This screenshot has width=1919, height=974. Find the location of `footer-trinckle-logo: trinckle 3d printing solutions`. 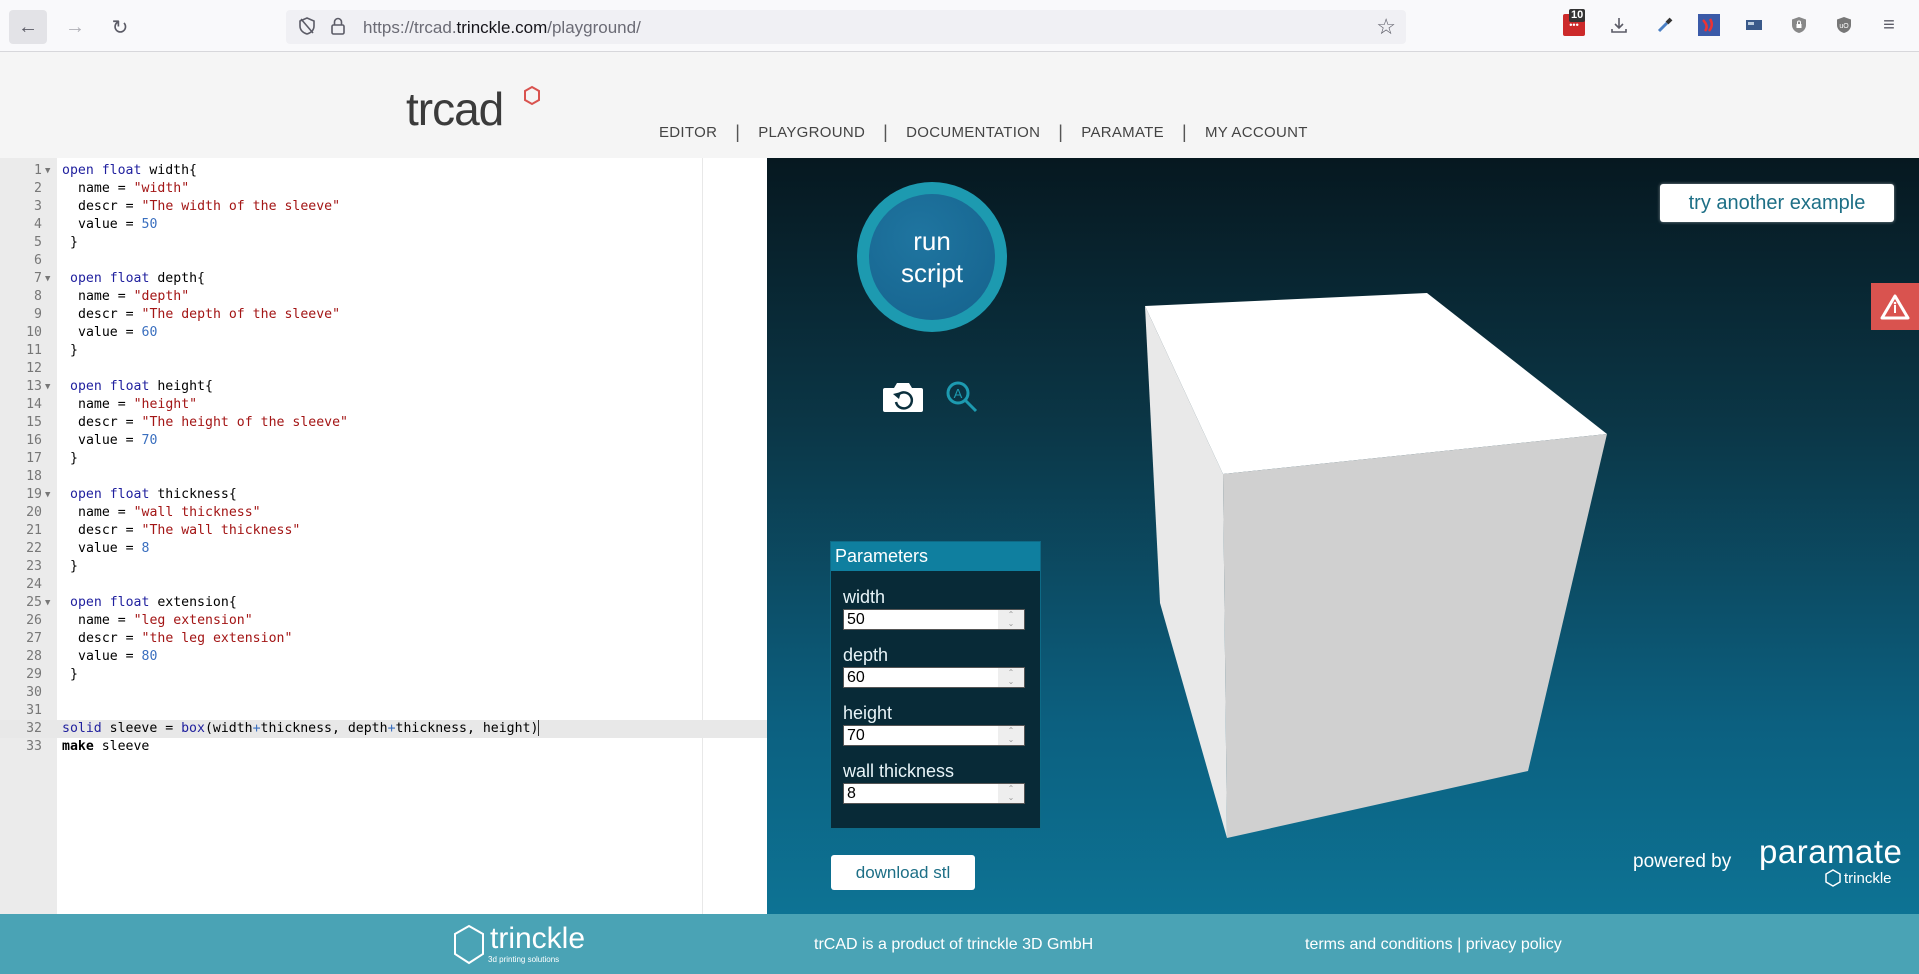

footer-trinckle-logo: trinckle 3d printing solutions is located at coordinates (518, 945).